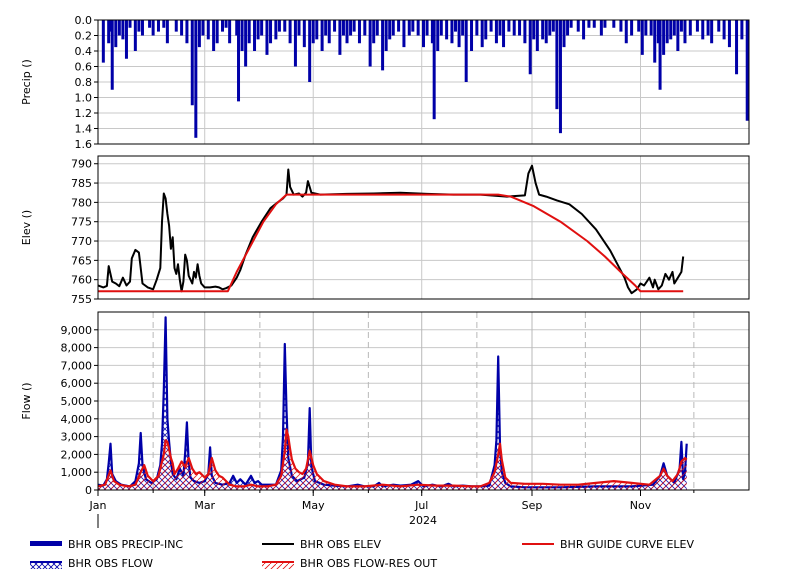 This screenshot has height=580, width=801. I want to click on y-tick-label: 0, so click(88, 490).